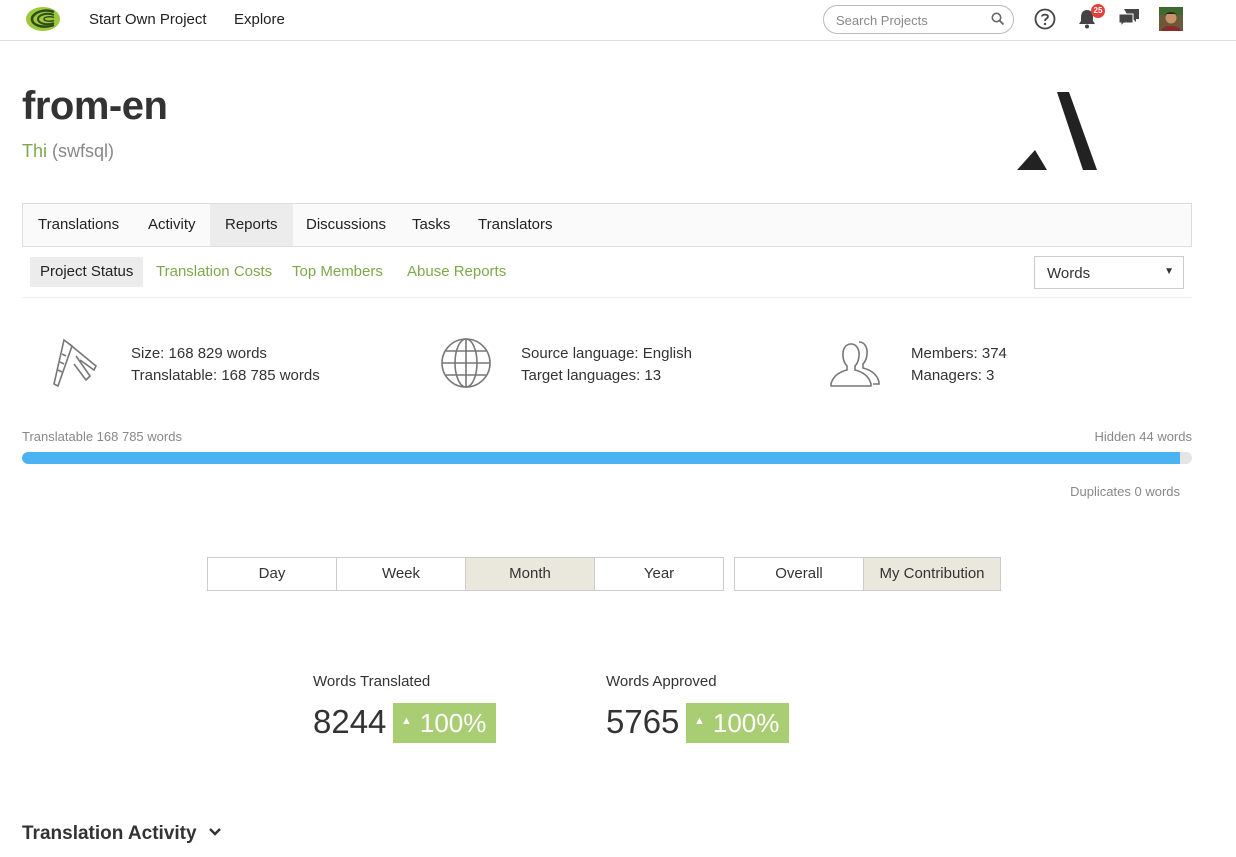 This screenshot has height=857, width=1236. I want to click on source-language-text: Source language: English, so click(606, 353).